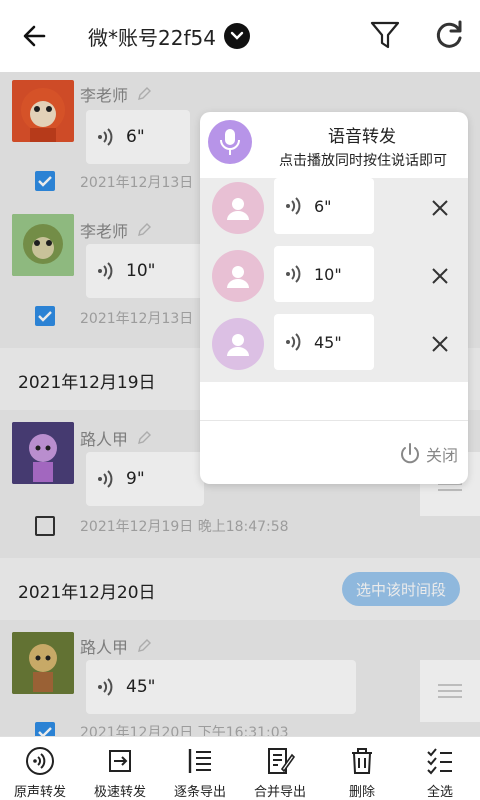 This screenshot has width=480, height=800. What do you see at coordinates (236, 36) in the screenshot?
I see `chevron-down-icon` at bounding box center [236, 36].